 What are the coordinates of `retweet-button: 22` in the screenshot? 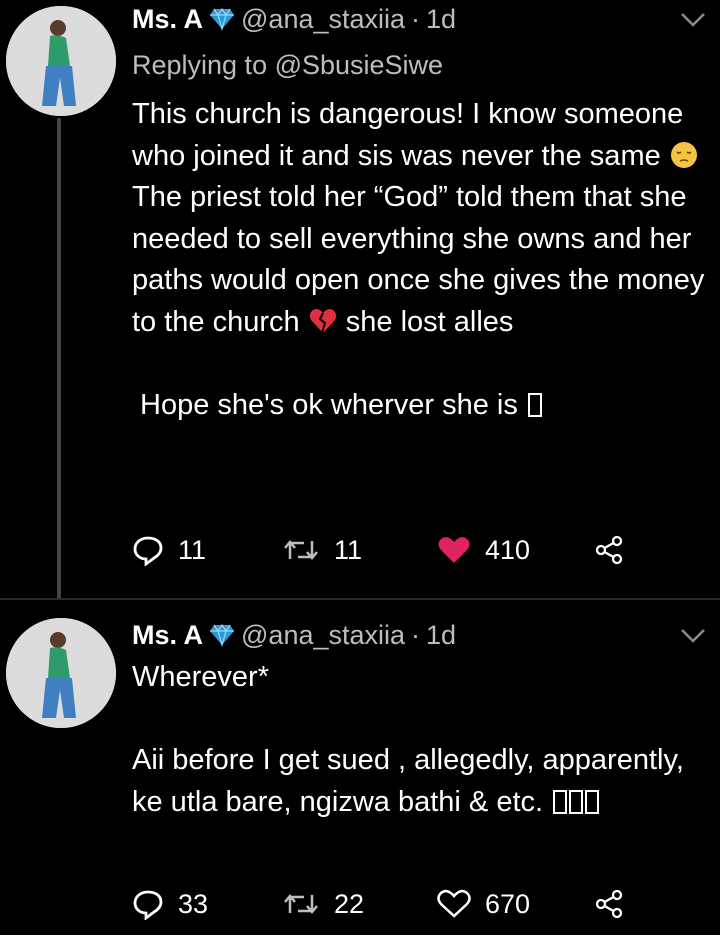 It's located at (323, 904).